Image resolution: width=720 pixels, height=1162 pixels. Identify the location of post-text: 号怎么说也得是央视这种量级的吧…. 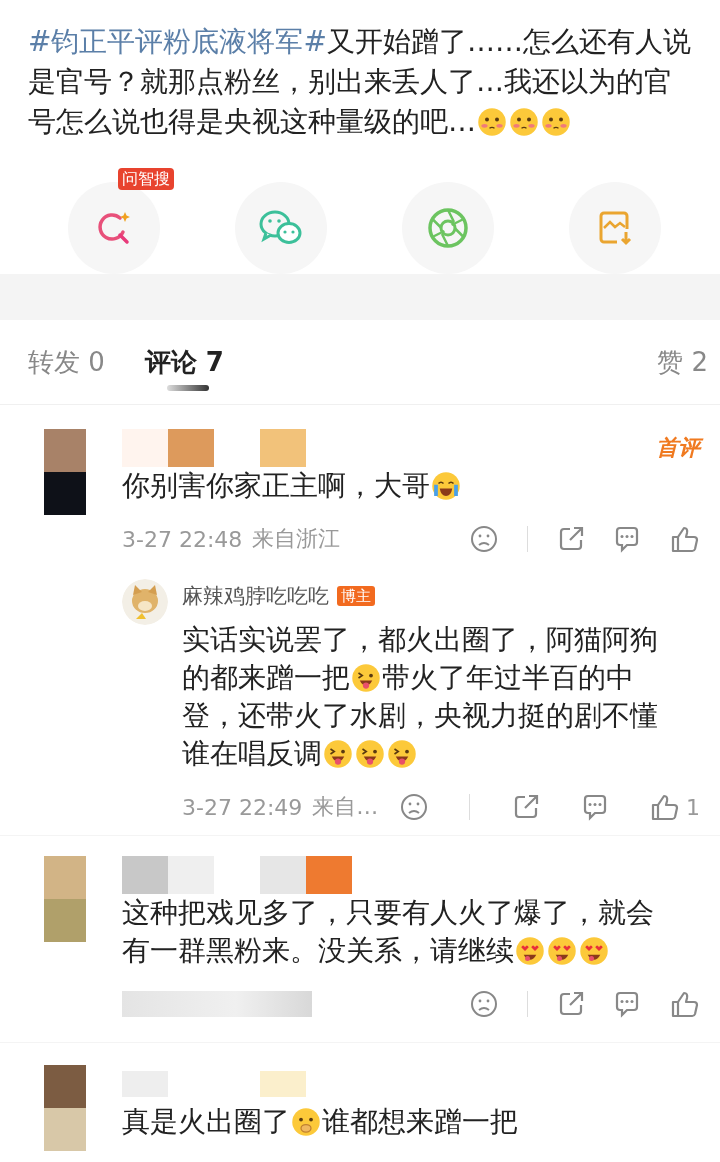
(252, 122).